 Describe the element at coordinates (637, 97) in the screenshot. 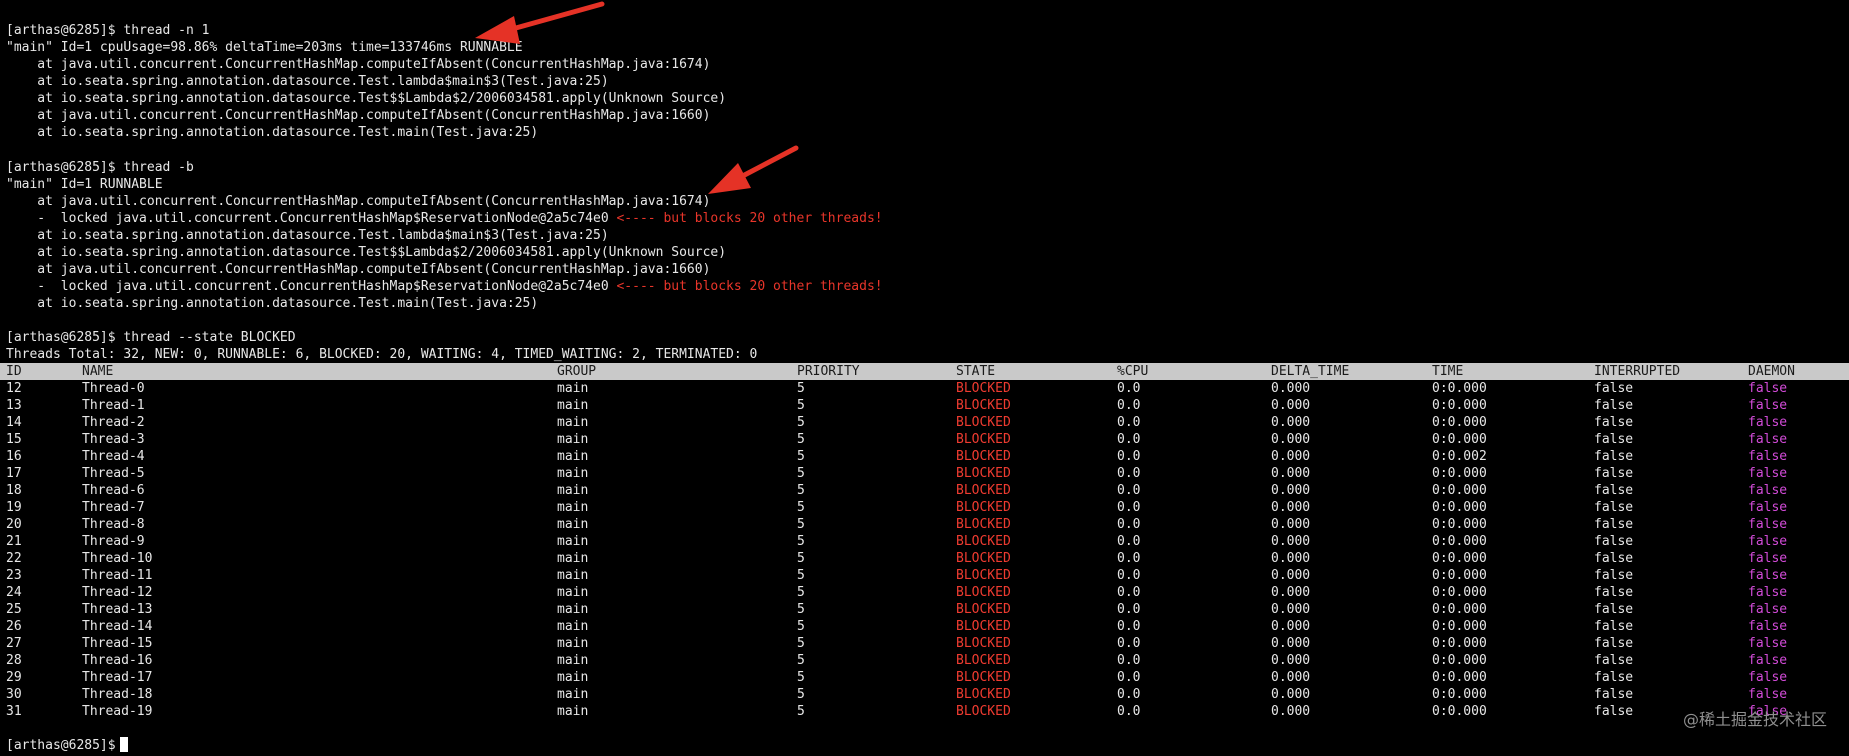

I see `annotation-arrows` at that location.